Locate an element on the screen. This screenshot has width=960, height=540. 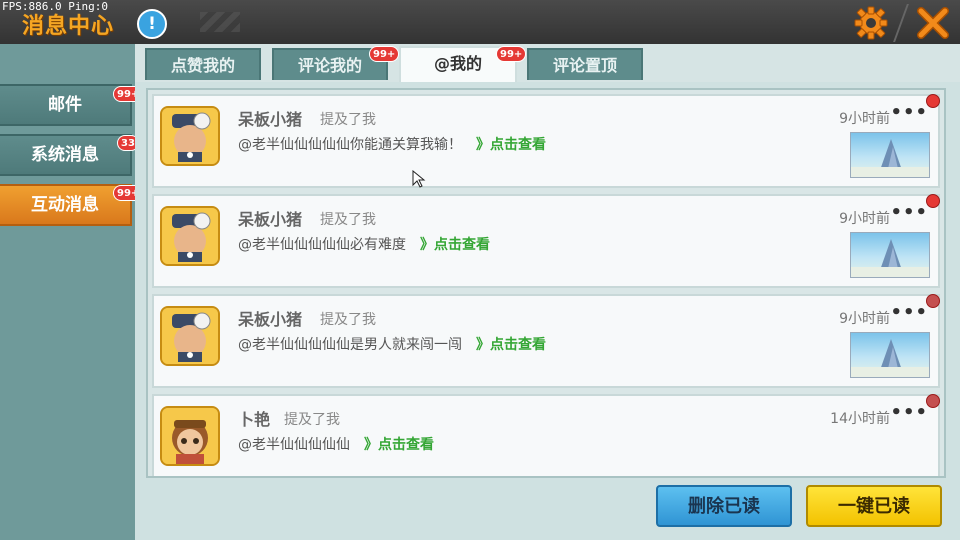
sidebar: 邮件 99+ 系统消息 33 互动消息 99+ is located at coordinates (72, 292).